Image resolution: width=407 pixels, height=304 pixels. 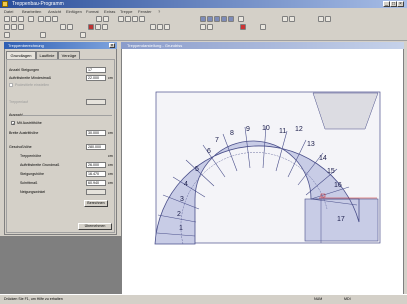 What do you see at coordinates (47, 55) in the screenshot?
I see `tab-lauflinie: Lauflinie` at bounding box center [47, 55].